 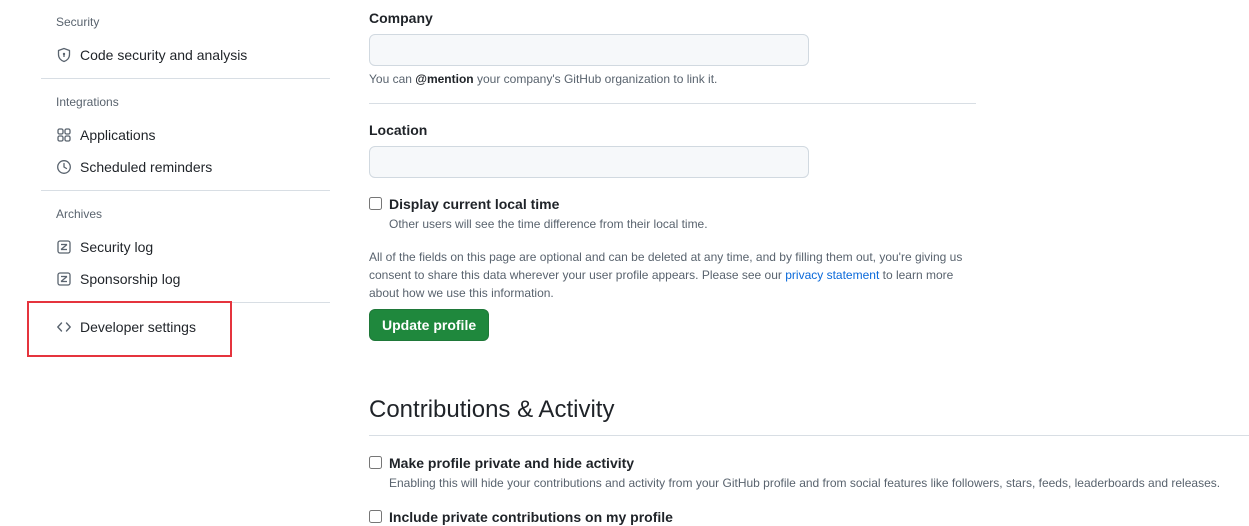 I want to click on clock-icon, so click(x=64, y=167).